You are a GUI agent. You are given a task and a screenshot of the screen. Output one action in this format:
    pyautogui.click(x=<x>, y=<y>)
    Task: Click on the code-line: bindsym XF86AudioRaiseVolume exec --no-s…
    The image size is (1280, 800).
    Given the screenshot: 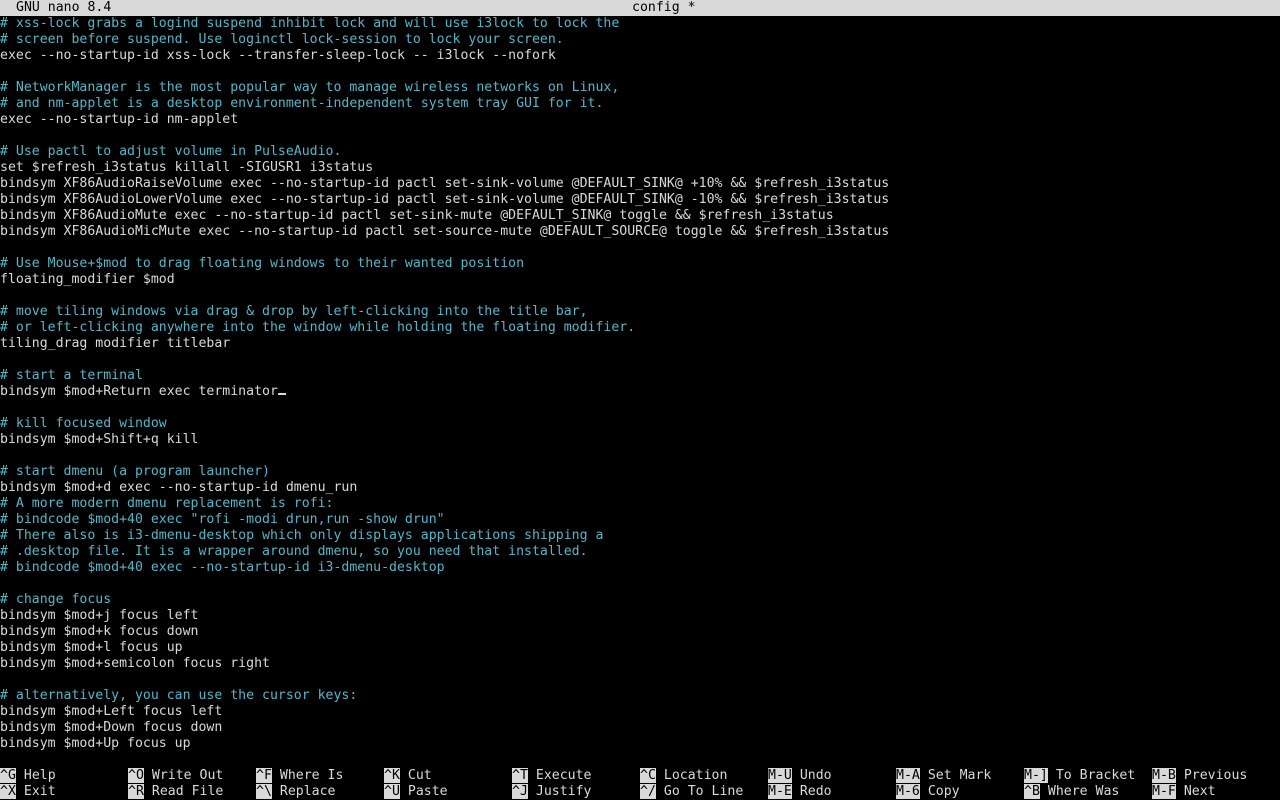 What is the action you would take?
    pyautogui.click(x=640, y=184)
    